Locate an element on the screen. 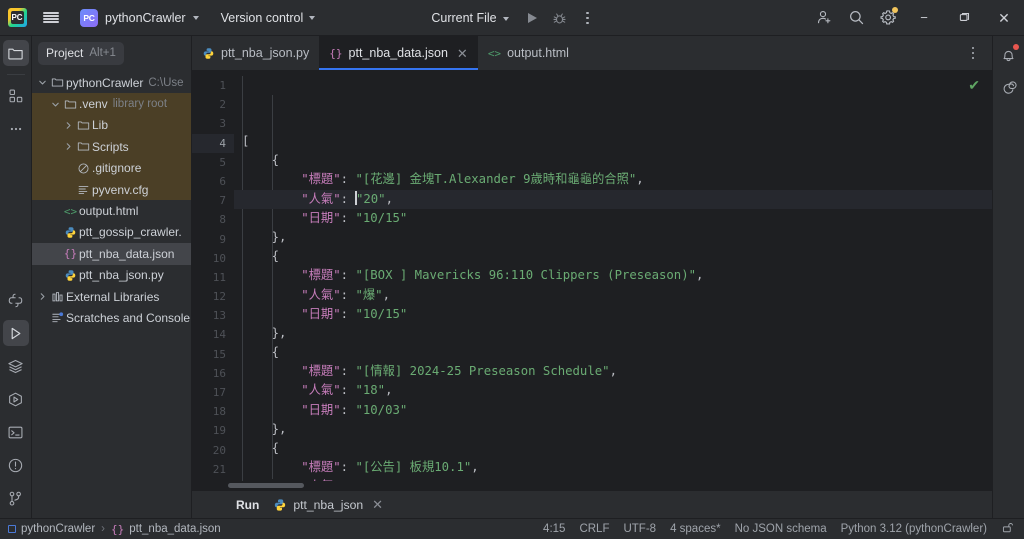 The width and height of the screenshot is (1024, 539). file-encoding: UTF-8 is located at coordinates (639, 529).